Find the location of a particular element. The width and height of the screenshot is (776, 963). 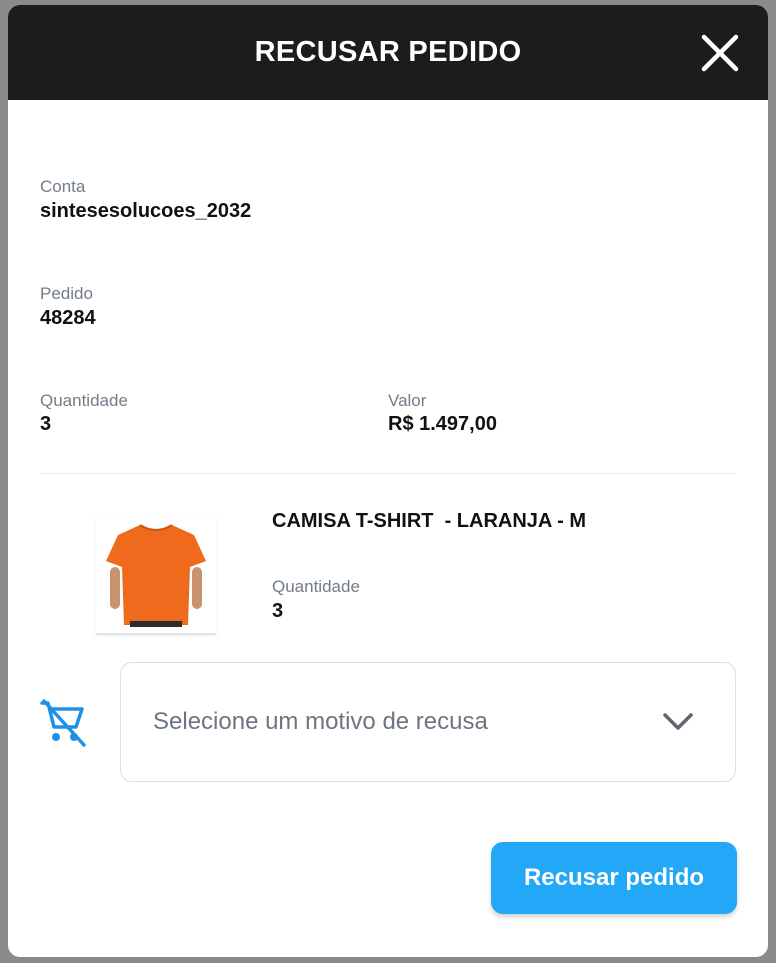

remove-cart-icon is located at coordinates (63, 722).